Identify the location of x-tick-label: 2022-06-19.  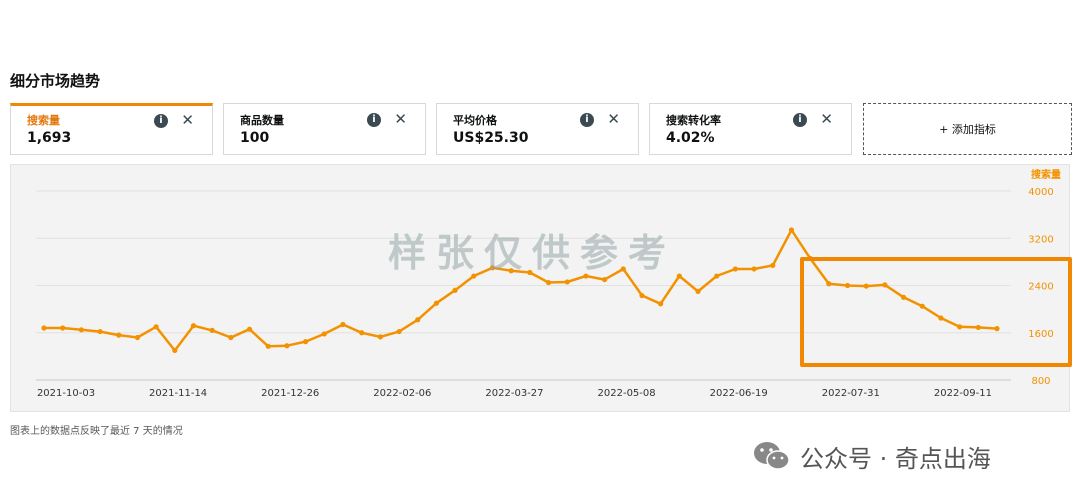
(739, 393).